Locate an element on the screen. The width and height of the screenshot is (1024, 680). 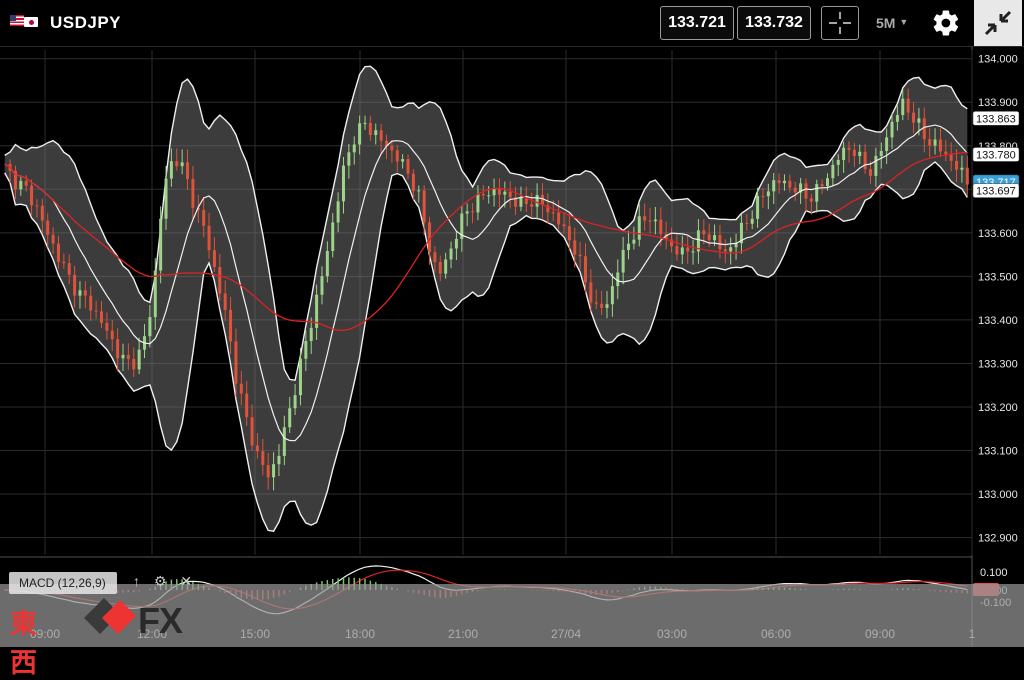
brand-japanese-text: 東西 is located at coordinates (23, 644).